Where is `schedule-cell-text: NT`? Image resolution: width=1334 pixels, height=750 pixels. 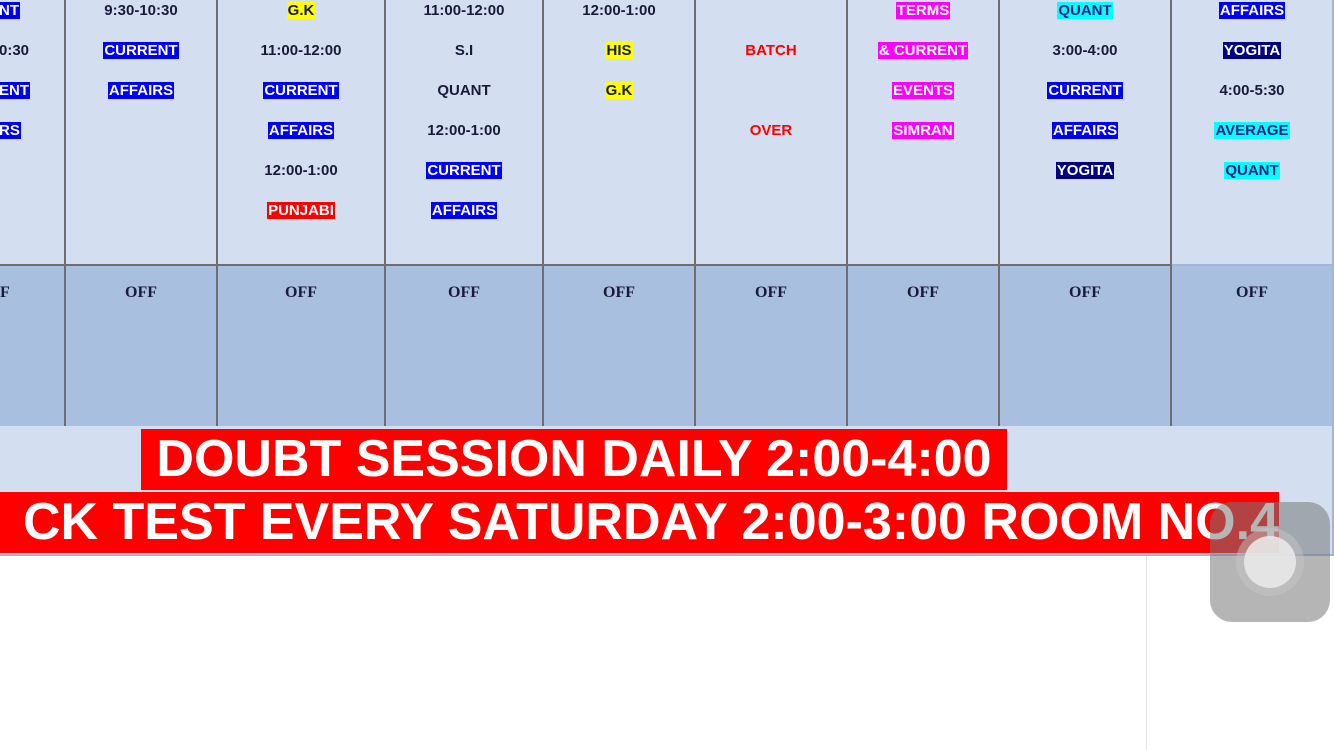
schedule-cell-text: NT is located at coordinates (10, 10).